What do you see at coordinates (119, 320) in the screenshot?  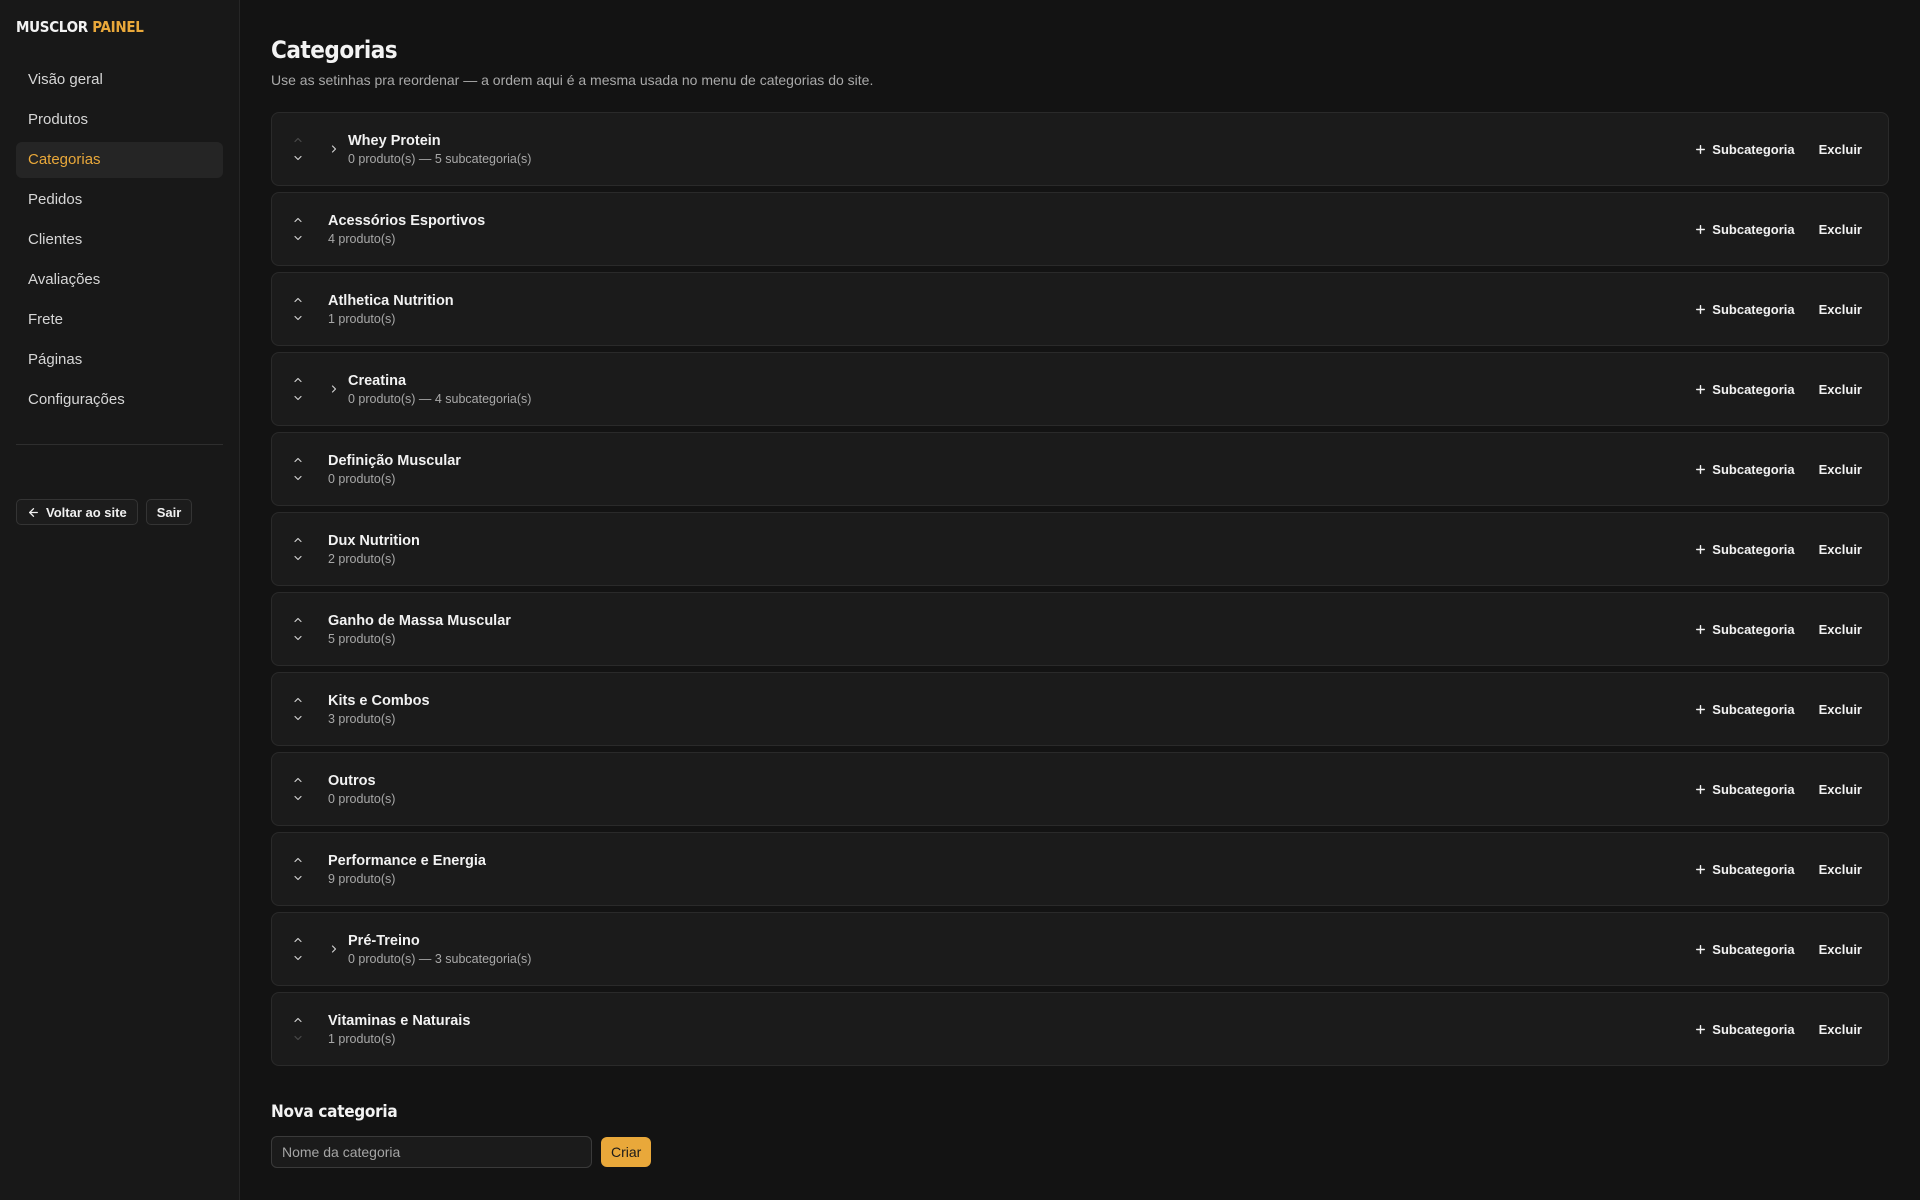 I see `sidebar-item-6: Frete` at bounding box center [119, 320].